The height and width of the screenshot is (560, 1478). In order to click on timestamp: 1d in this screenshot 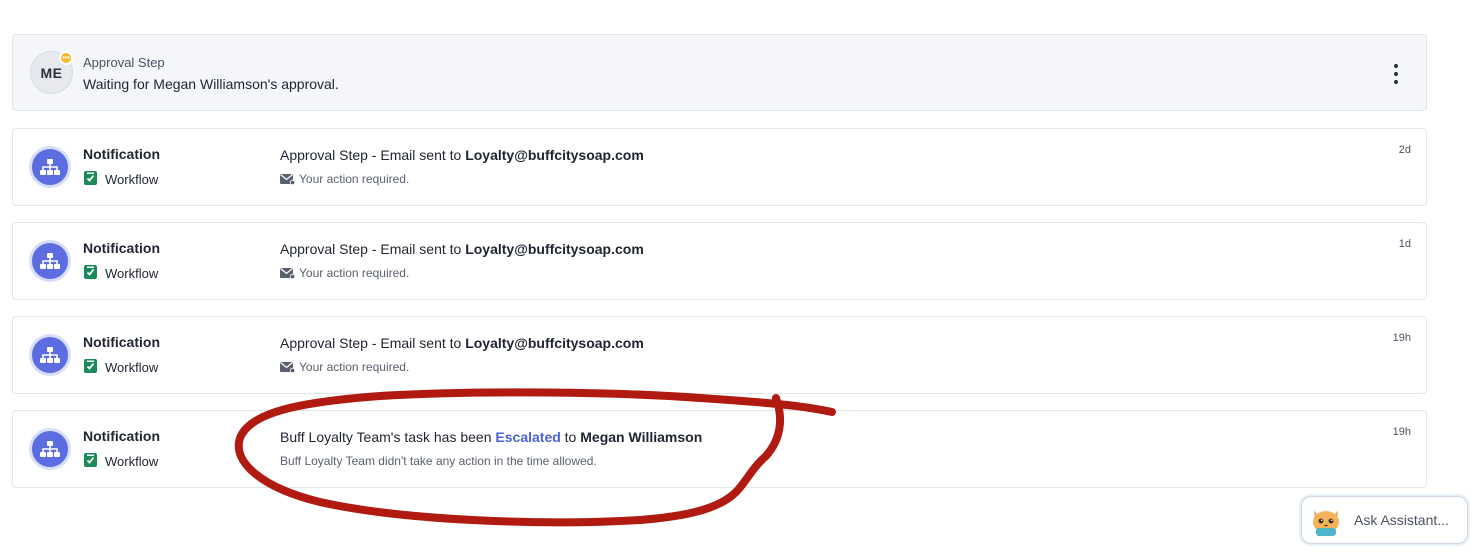, I will do `click(1404, 244)`.